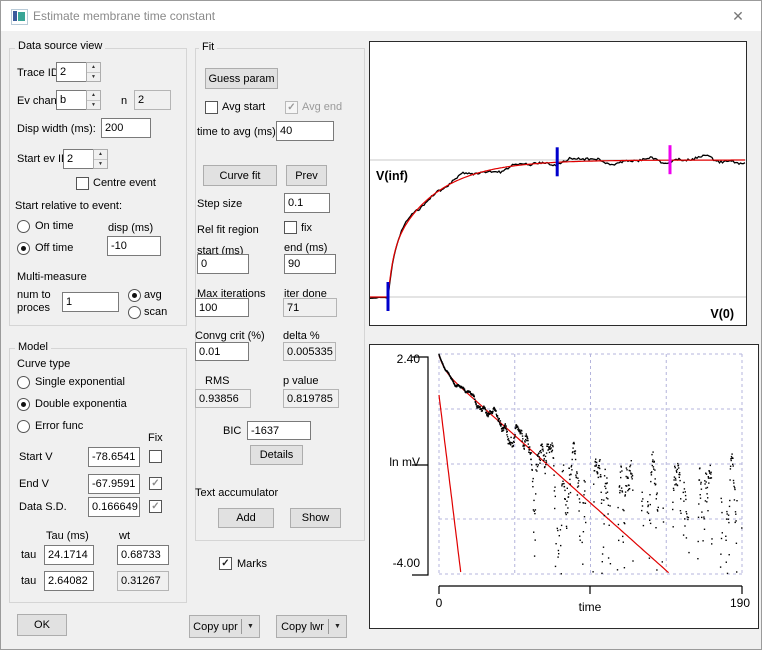  What do you see at coordinates (590, 607) in the screenshot?
I see `x-axis-label: time` at bounding box center [590, 607].